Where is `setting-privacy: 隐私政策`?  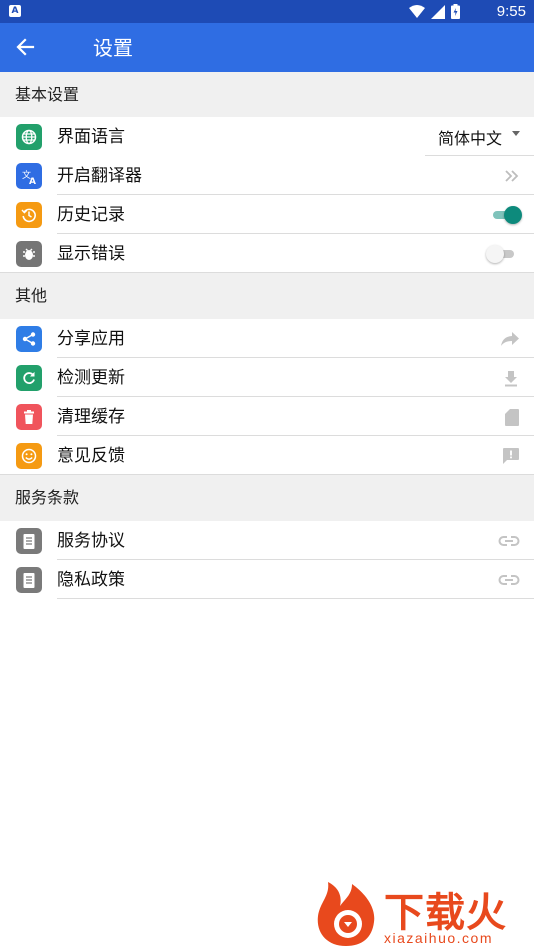 setting-privacy: 隐私政策 is located at coordinates (267, 579).